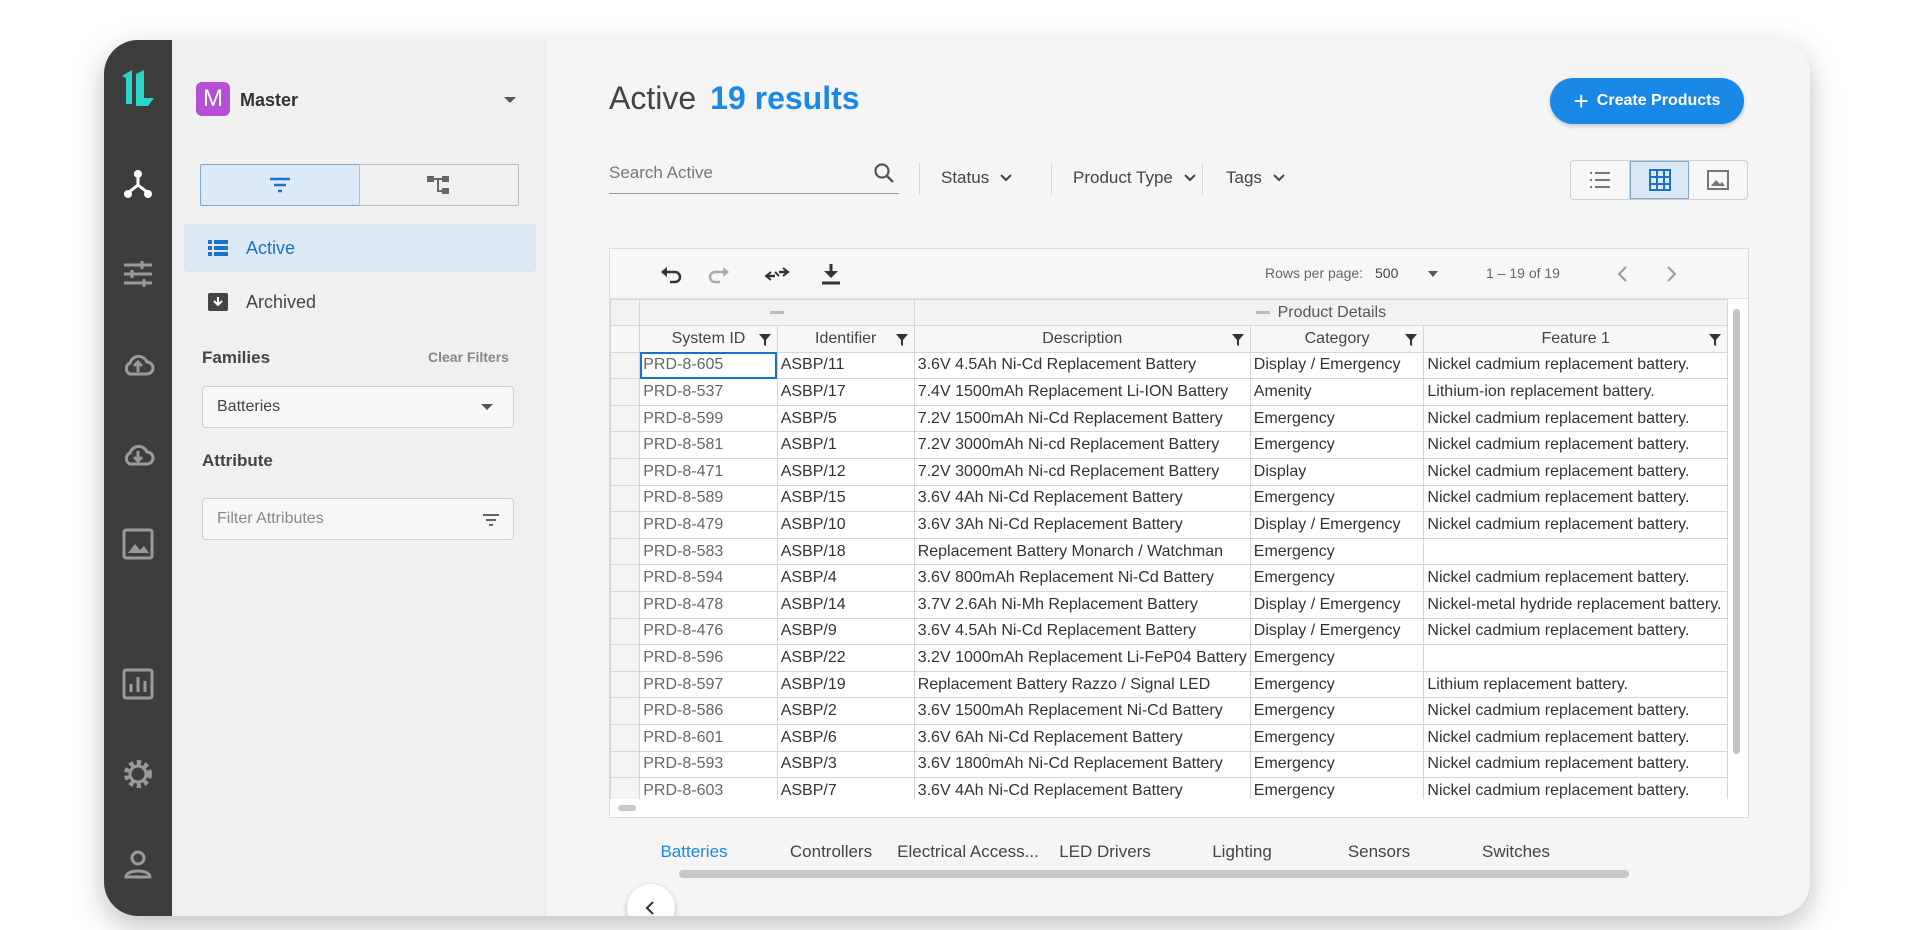 This screenshot has height=930, width=1920. Describe the element at coordinates (845, 471) in the screenshot. I see `table-cell: ASBP/12` at that location.